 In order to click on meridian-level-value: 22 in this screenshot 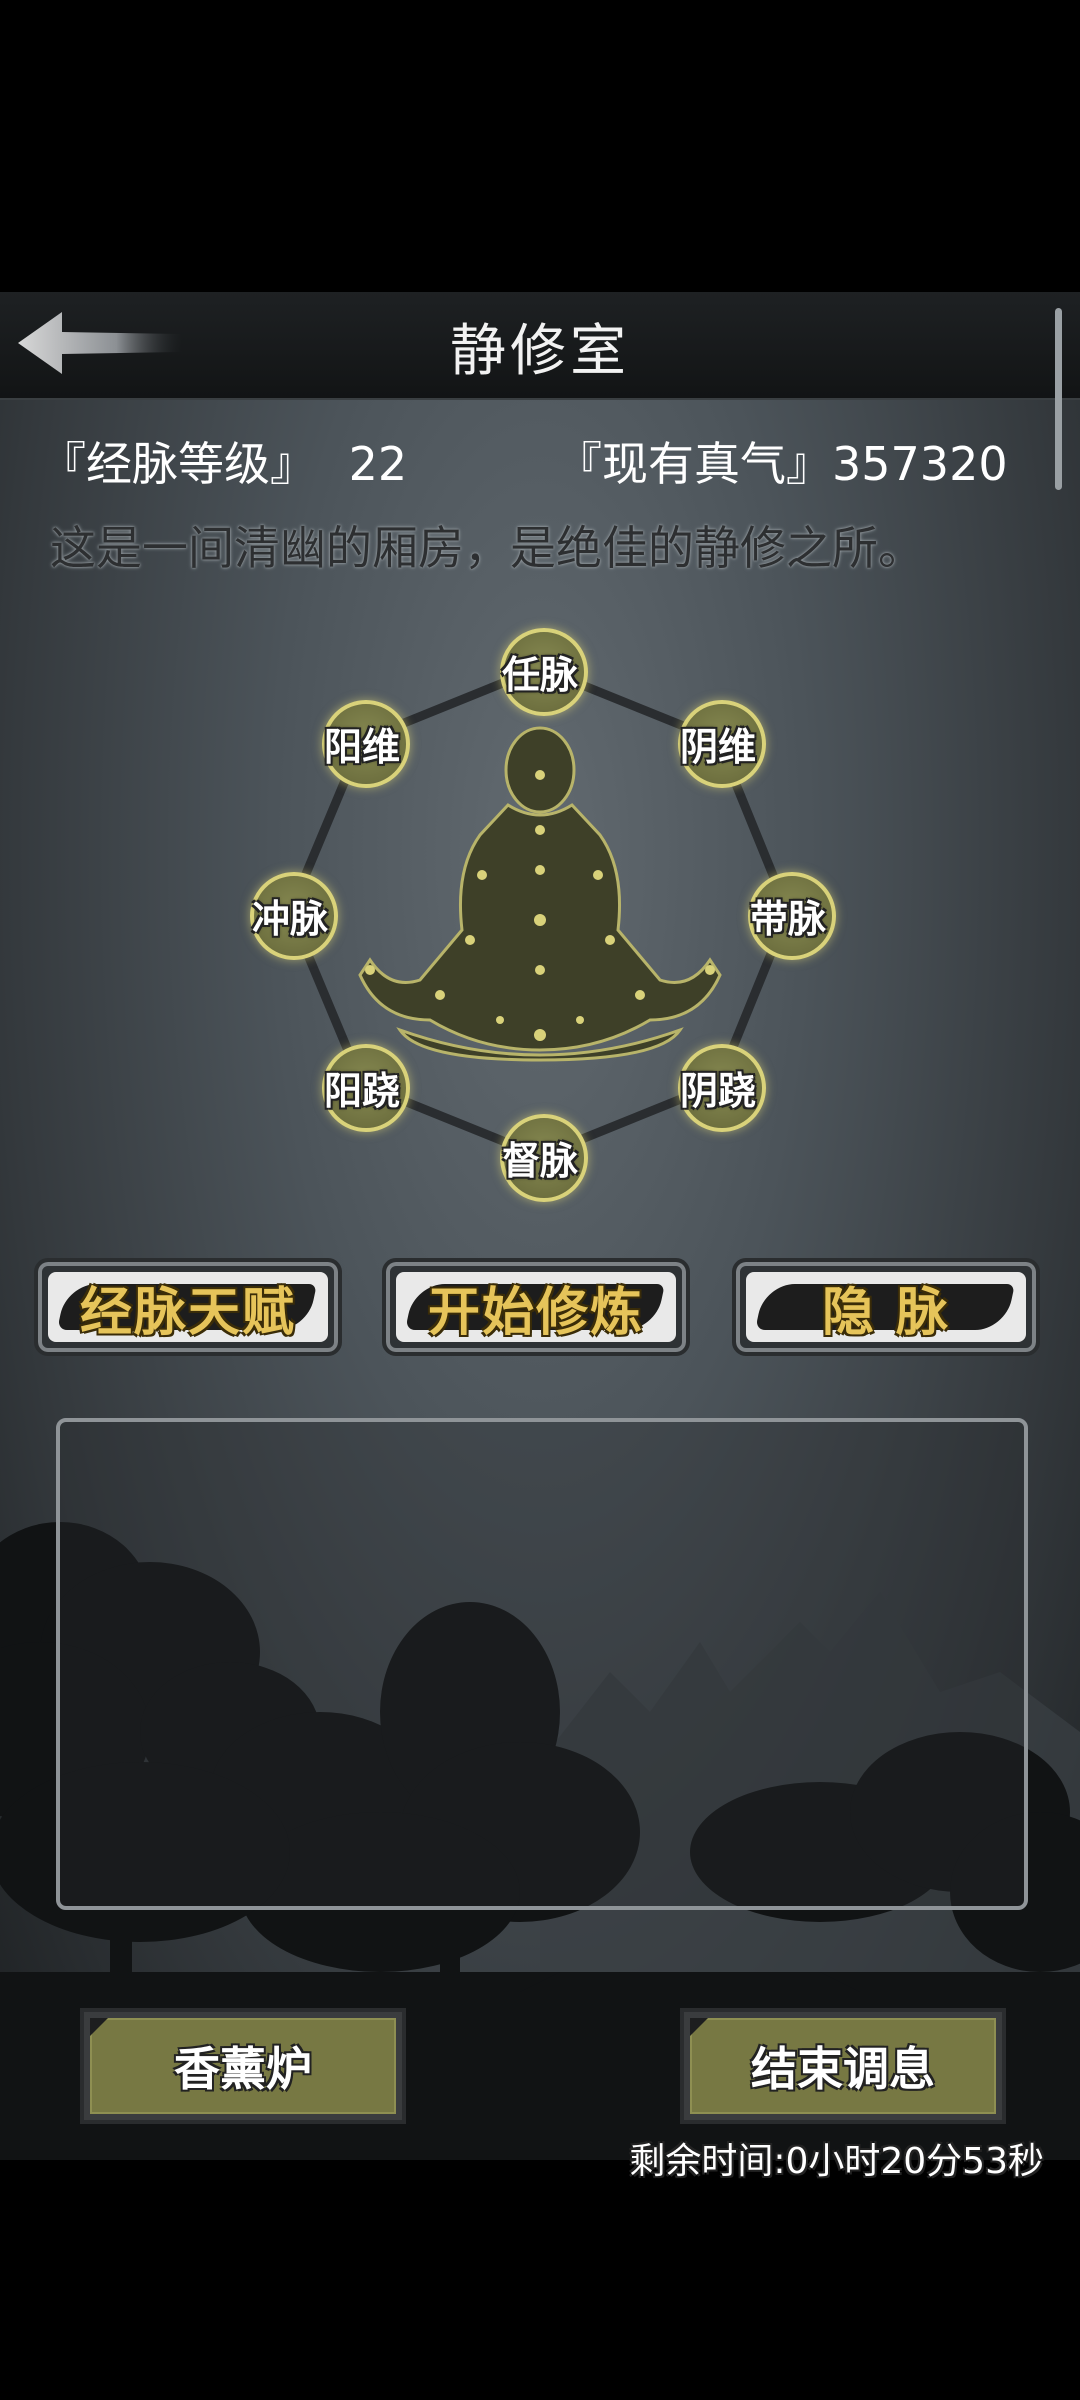, I will do `click(378, 464)`.